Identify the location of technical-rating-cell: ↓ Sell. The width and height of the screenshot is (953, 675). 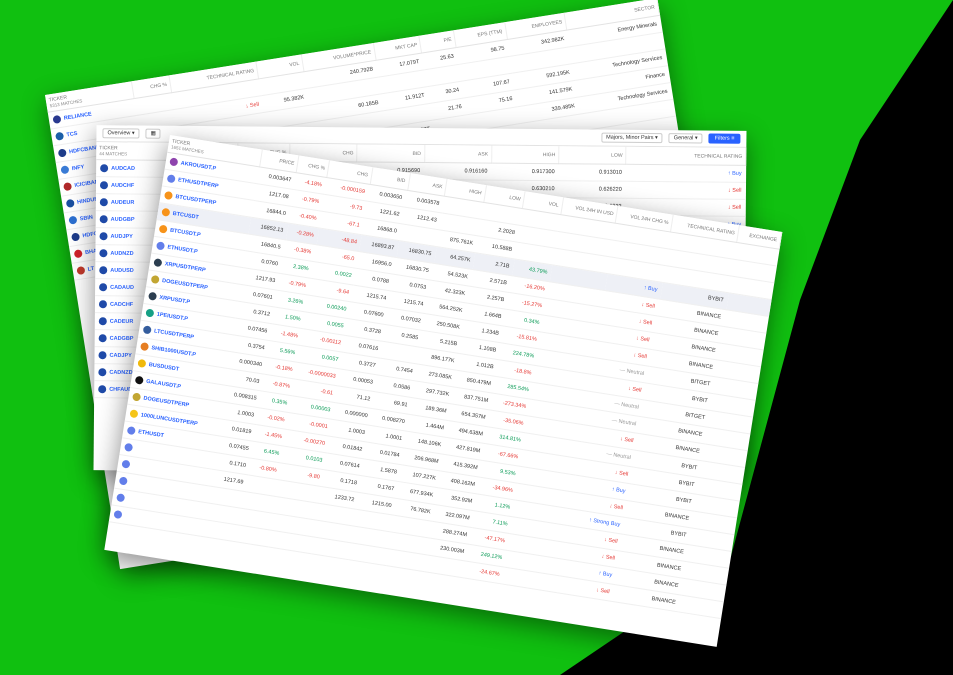
(685, 190).